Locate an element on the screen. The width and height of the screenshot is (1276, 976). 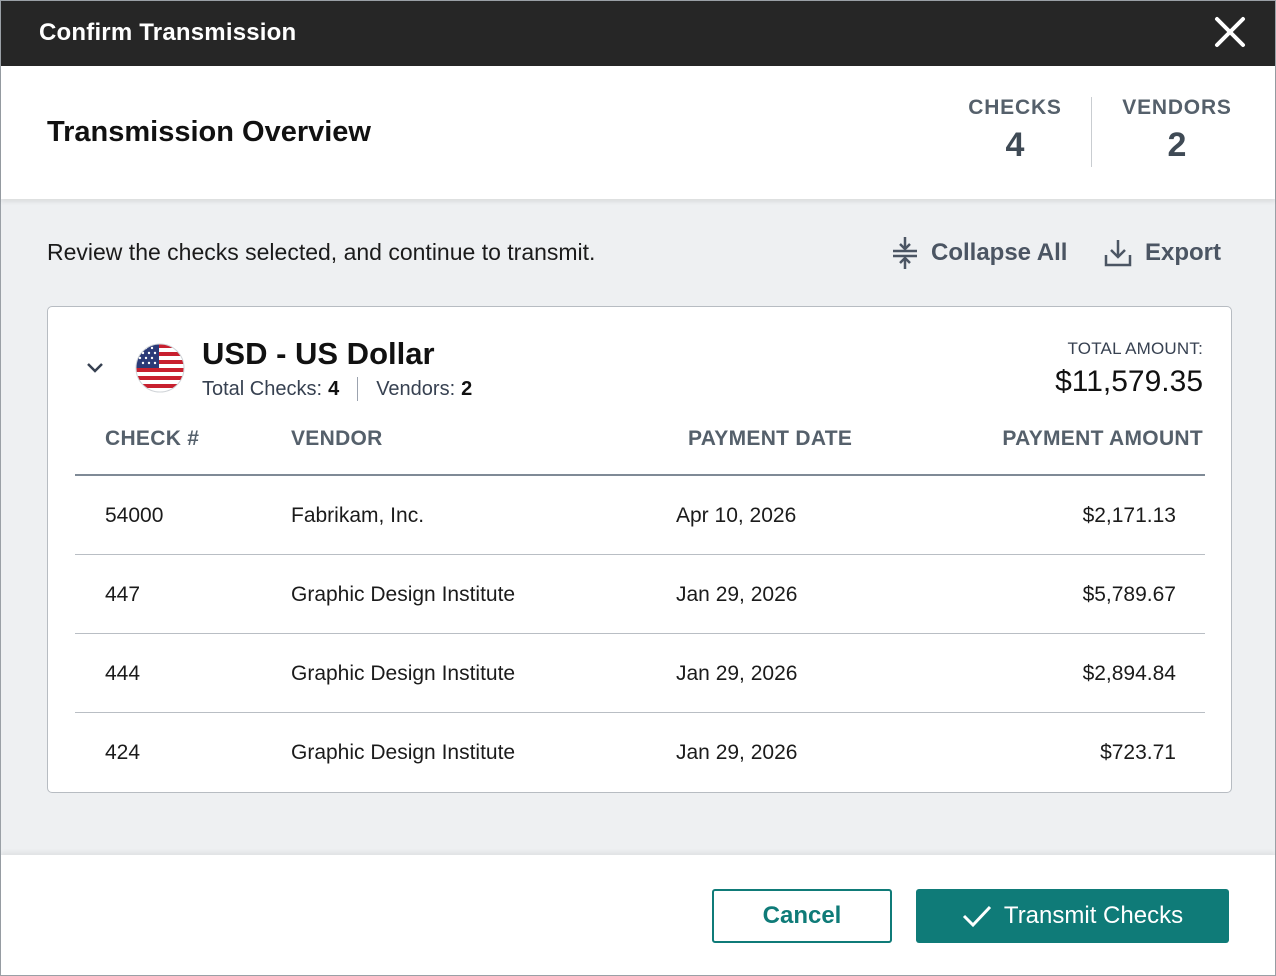
cell-payment-amount: $723.71 is located at coordinates (1138, 752).